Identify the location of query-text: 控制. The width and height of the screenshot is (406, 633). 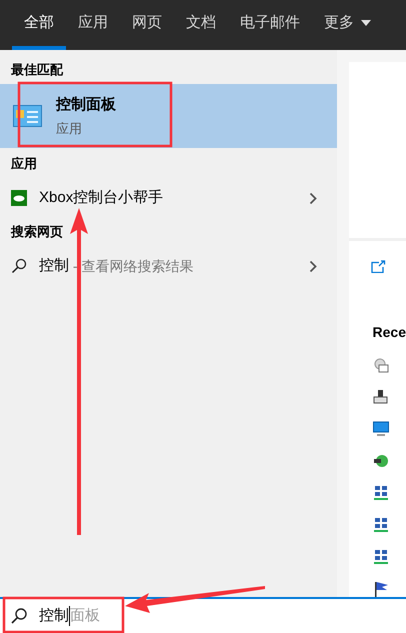
(54, 266).